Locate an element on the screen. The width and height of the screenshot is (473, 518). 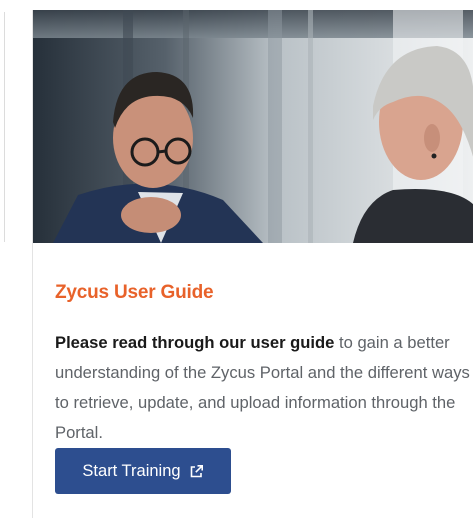
divider is located at coordinates (4, 127).